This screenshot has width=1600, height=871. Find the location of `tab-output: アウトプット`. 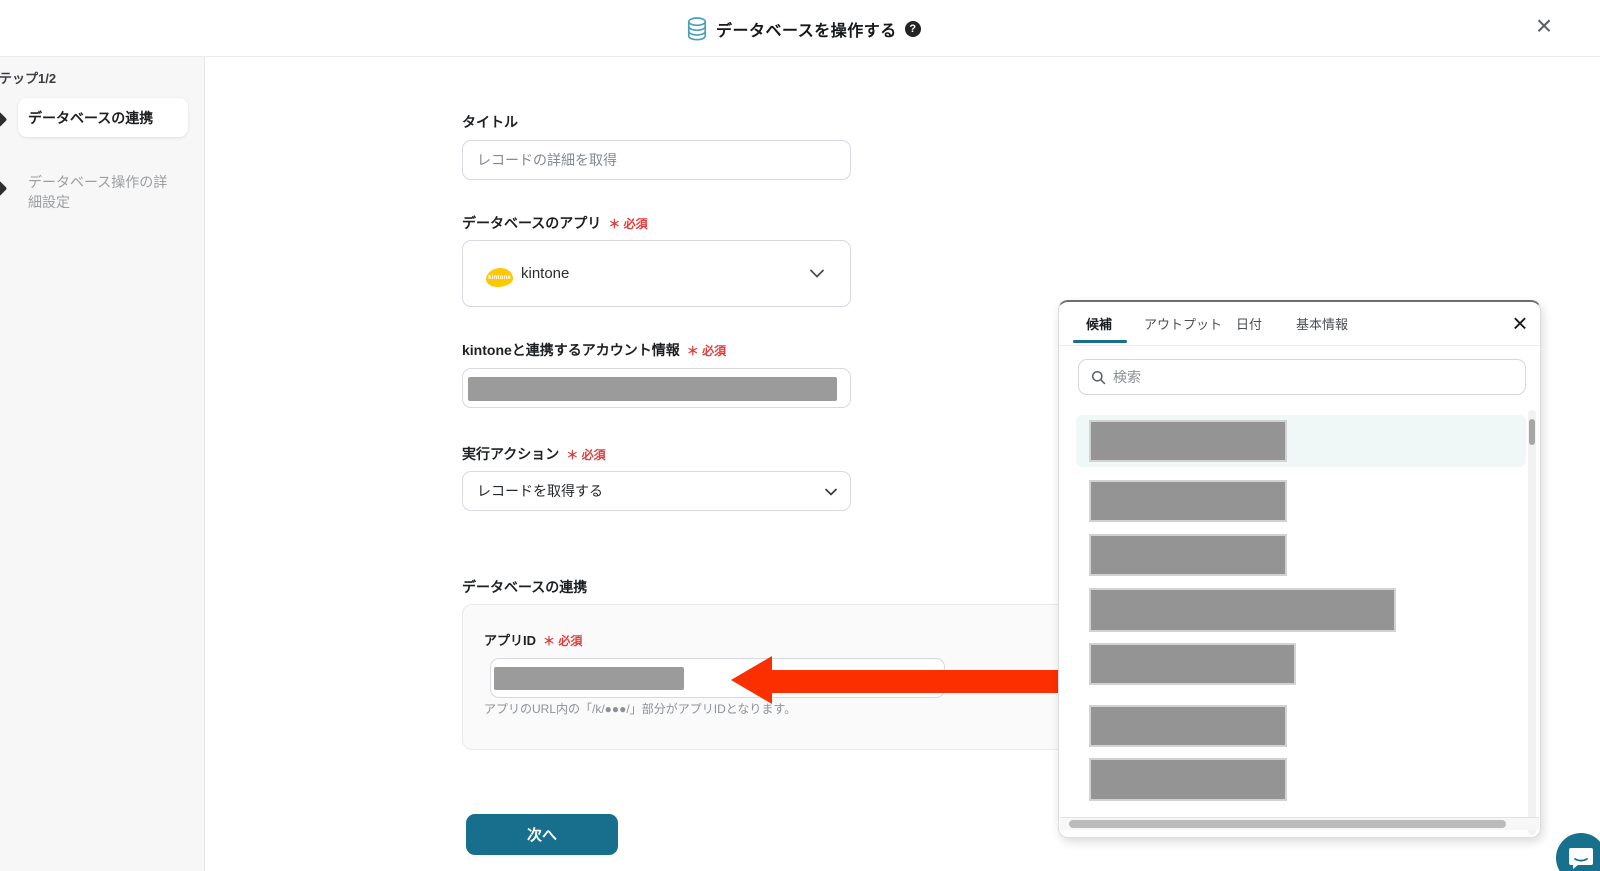

tab-output: アウトプット is located at coordinates (1183, 323).